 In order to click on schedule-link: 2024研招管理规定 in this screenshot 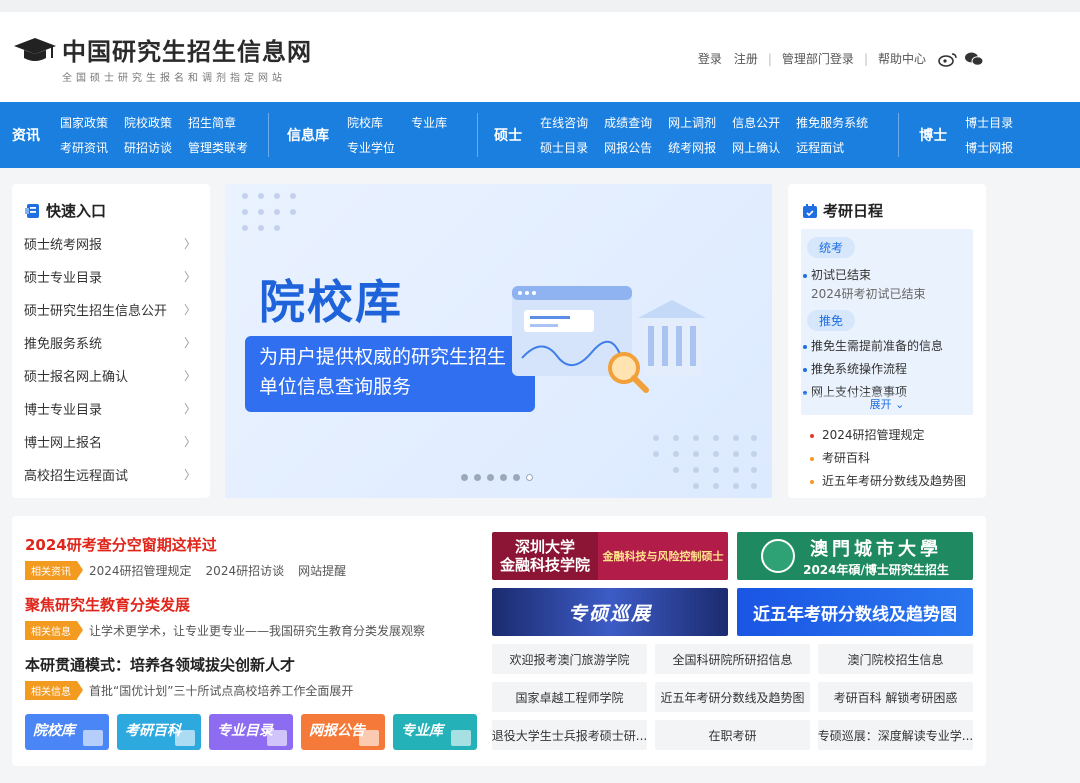, I will do `click(888, 435)`.